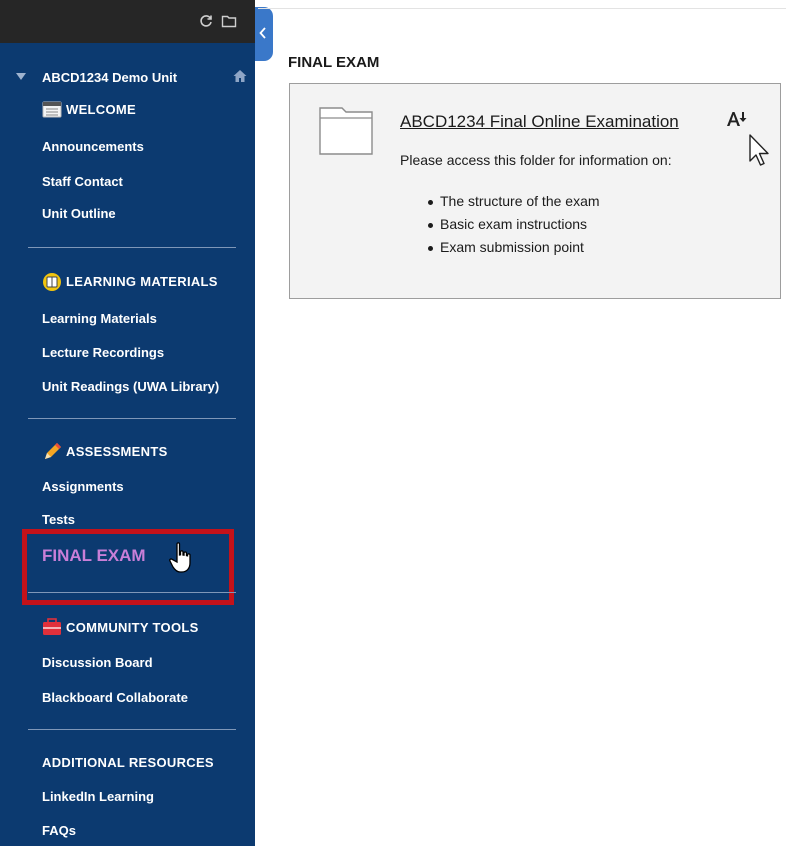 This screenshot has height=846, width=786. Describe the element at coordinates (206, 21) in the screenshot. I see `refresh-icon` at that location.